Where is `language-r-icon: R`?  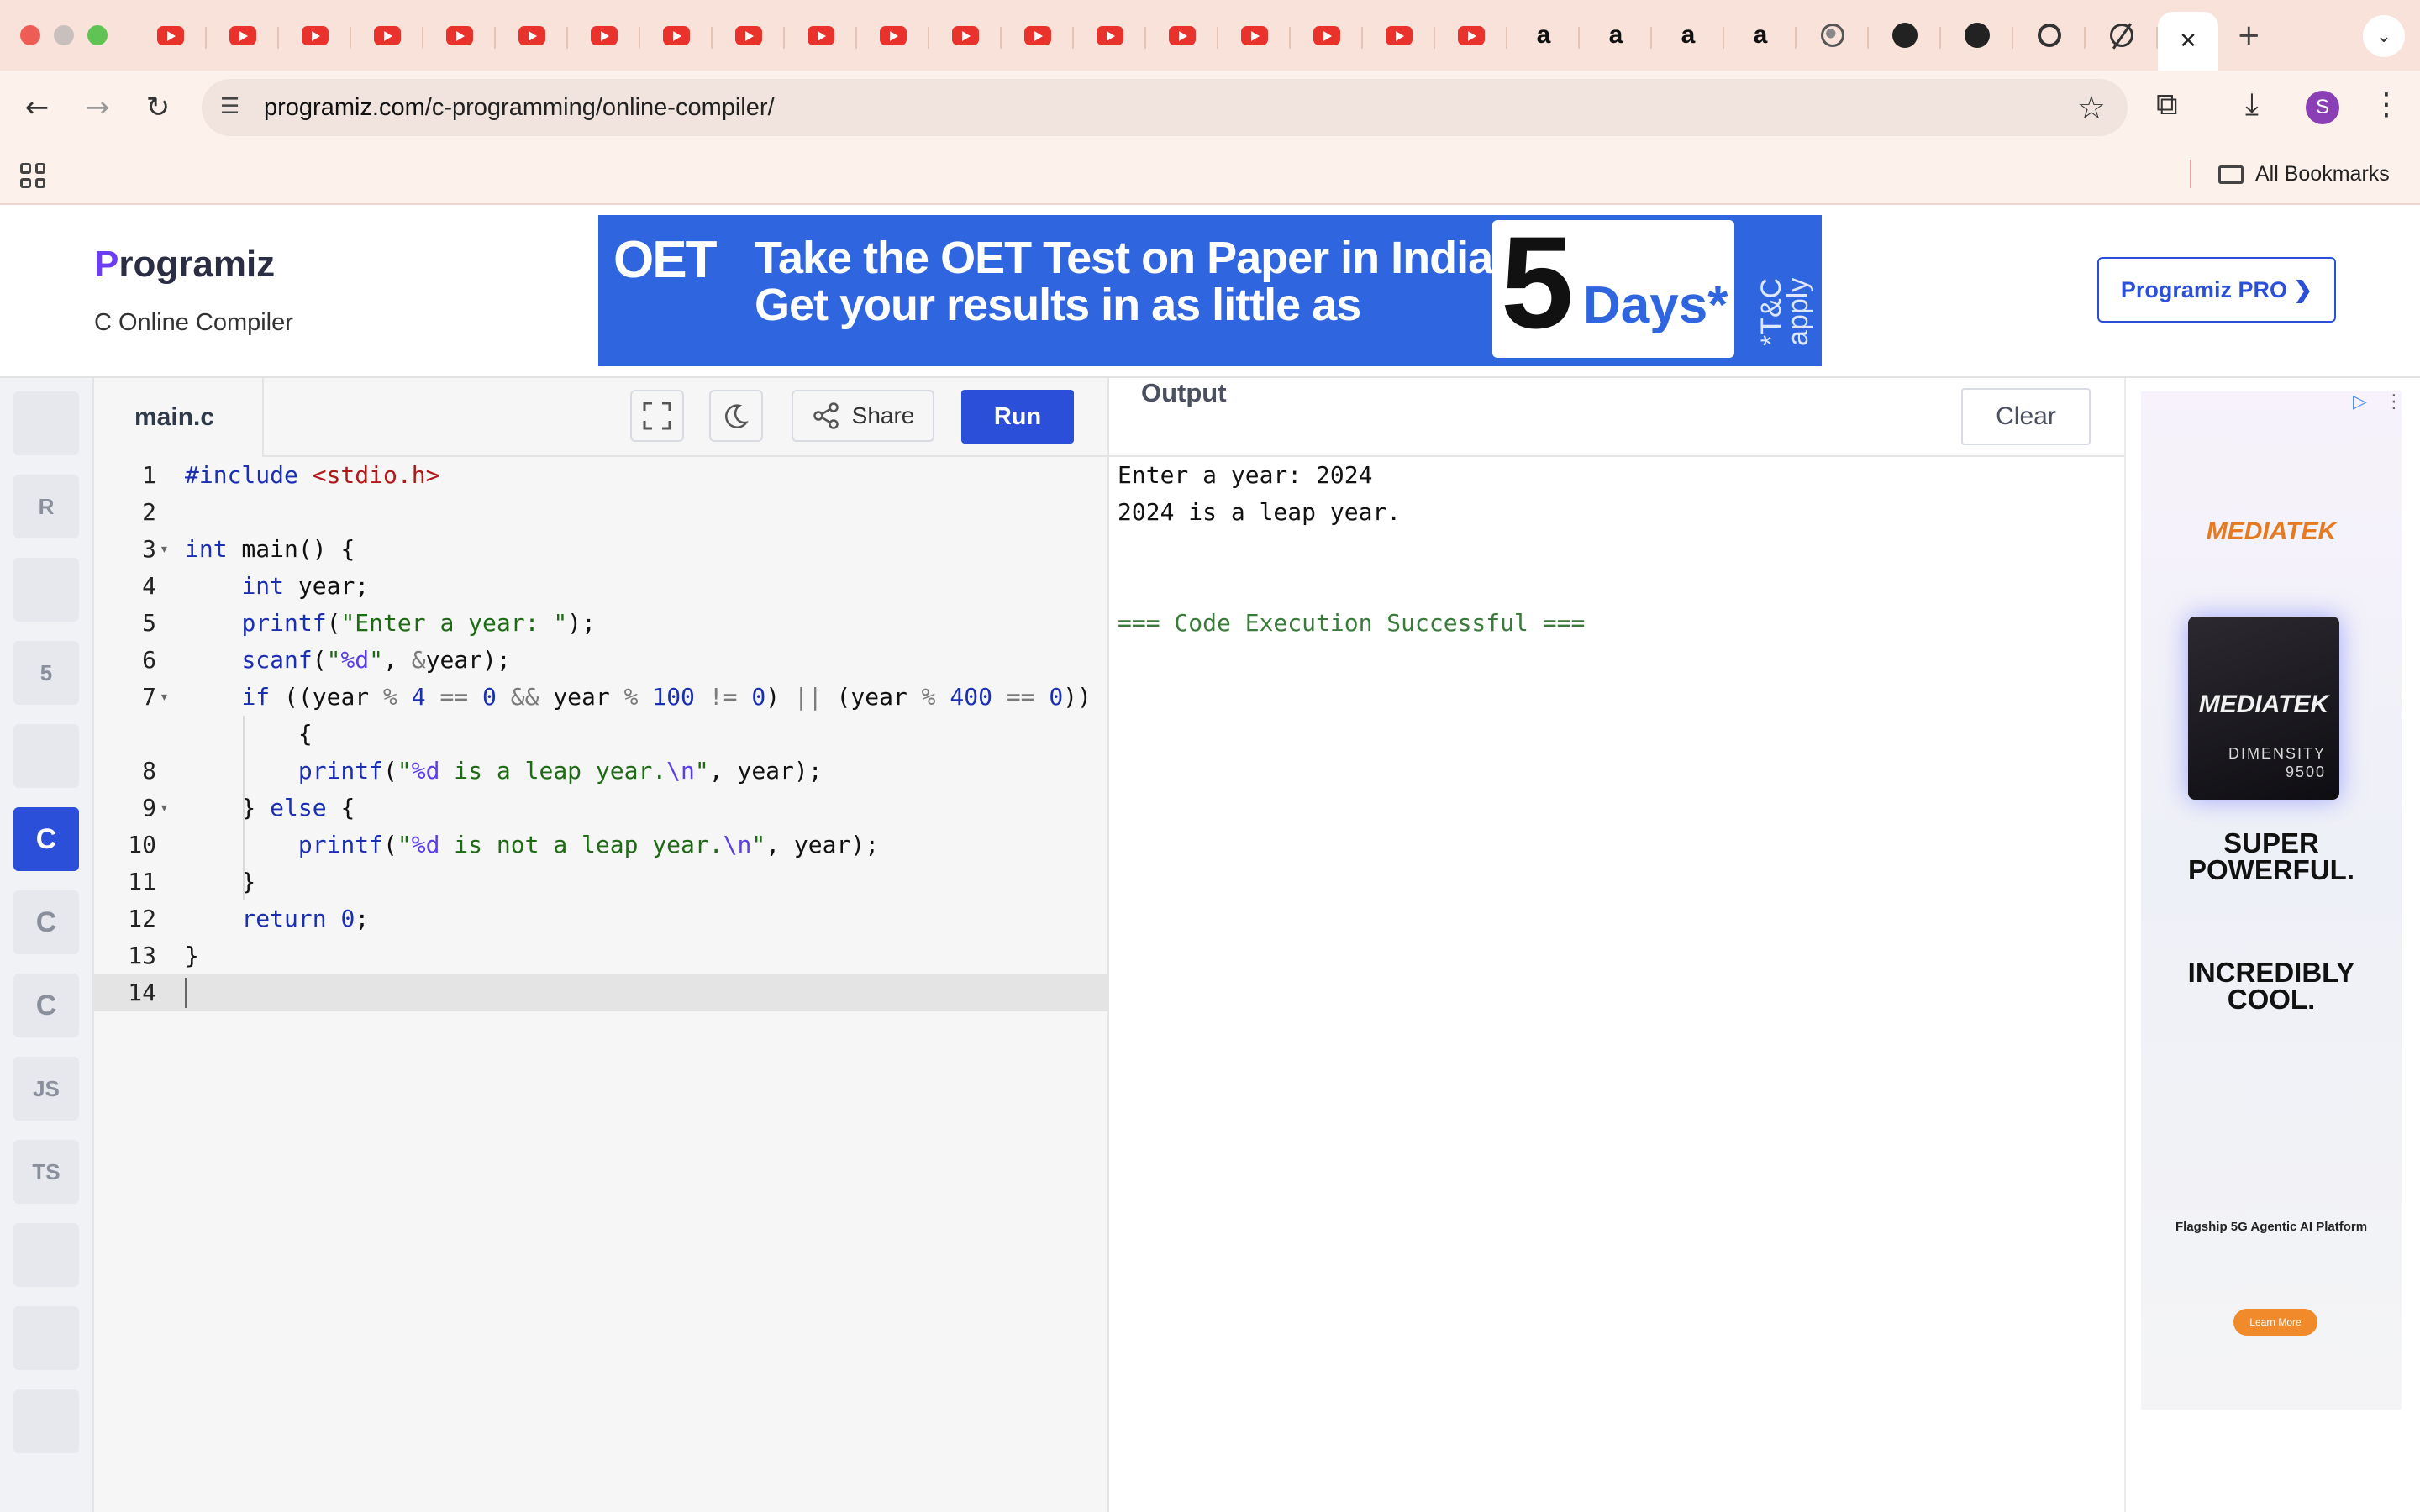
language-r-icon: R is located at coordinates (46, 506).